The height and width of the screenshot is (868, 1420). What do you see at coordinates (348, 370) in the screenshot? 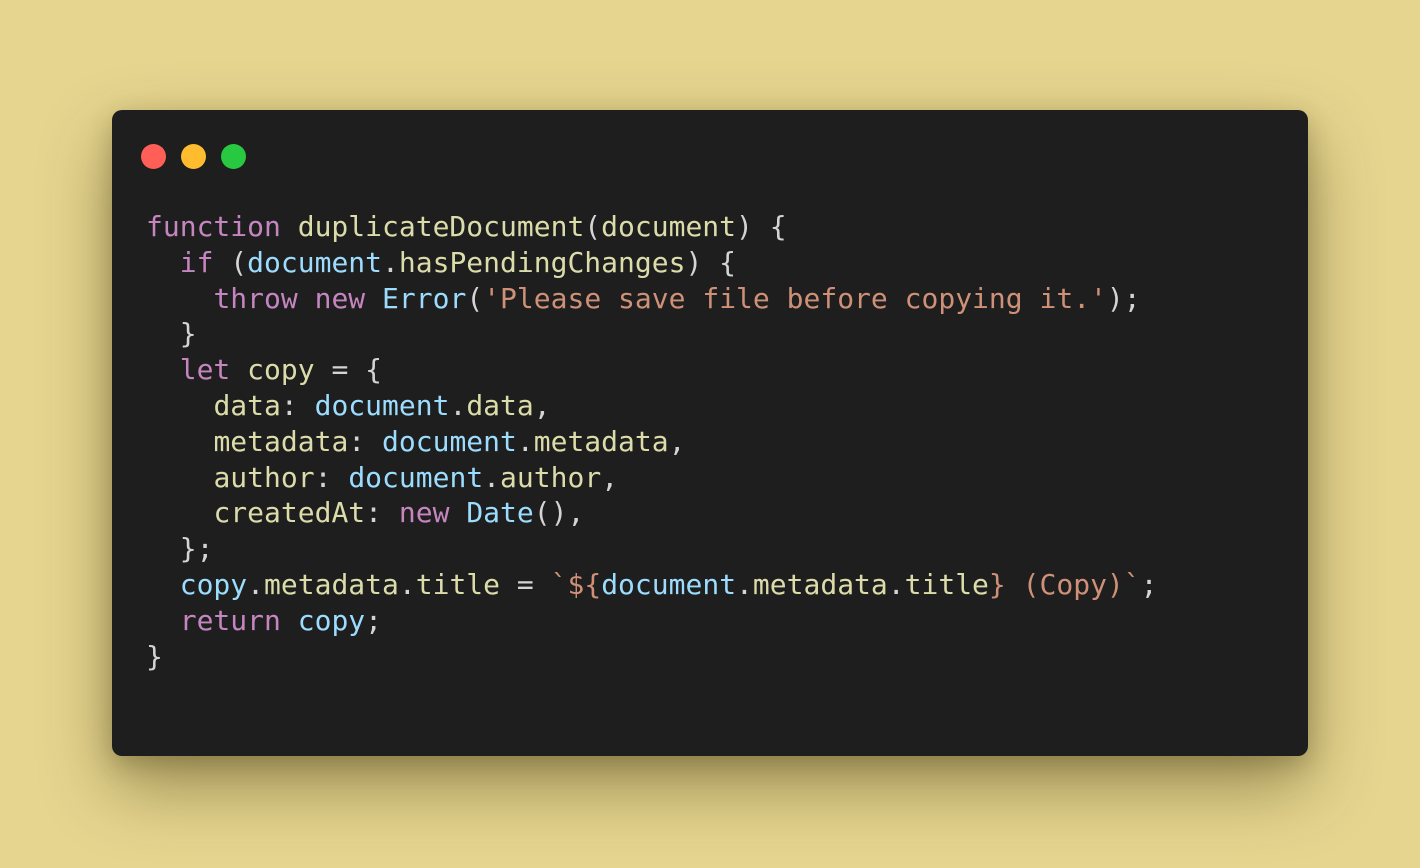
I see `code-token-punct: = {` at bounding box center [348, 370].